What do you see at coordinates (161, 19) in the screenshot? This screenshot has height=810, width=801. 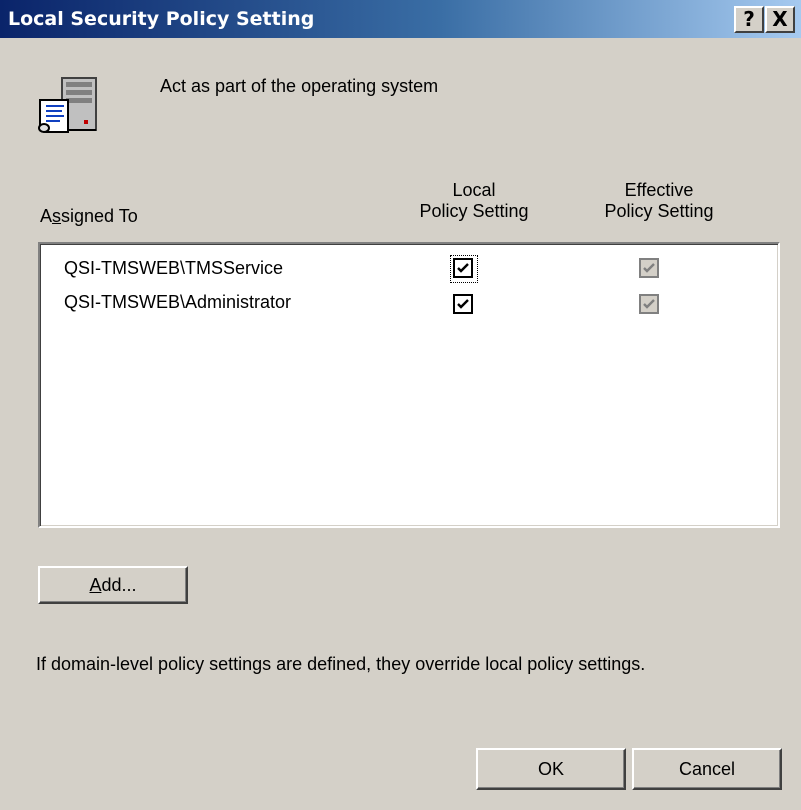 I see `window-title: Local Security Policy Setting` at bounding box center [161, 19].